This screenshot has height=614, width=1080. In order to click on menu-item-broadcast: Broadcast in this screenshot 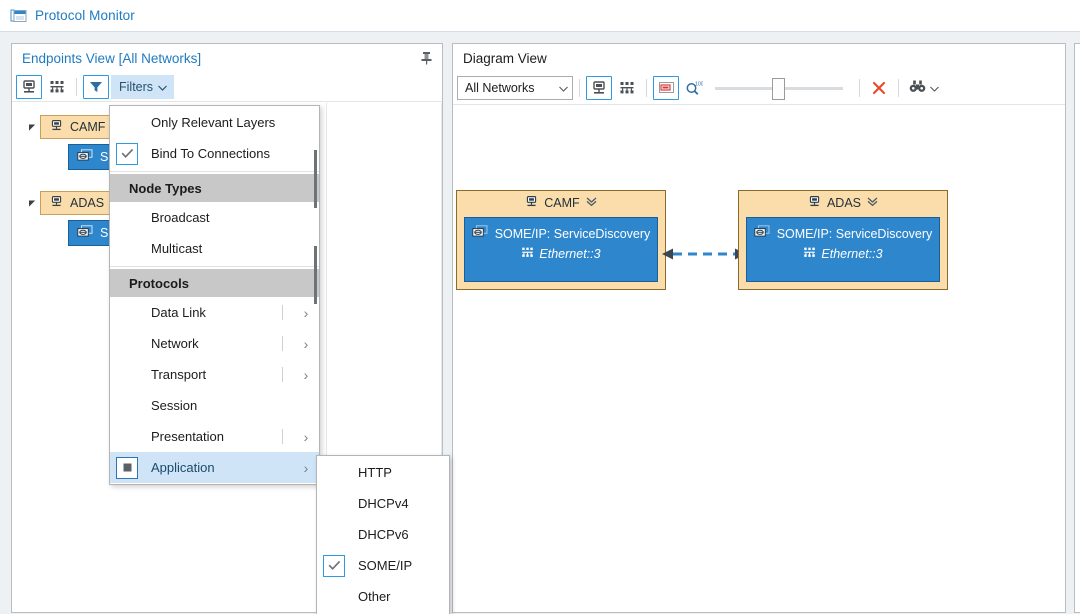, I will do `click(214, 217)`.